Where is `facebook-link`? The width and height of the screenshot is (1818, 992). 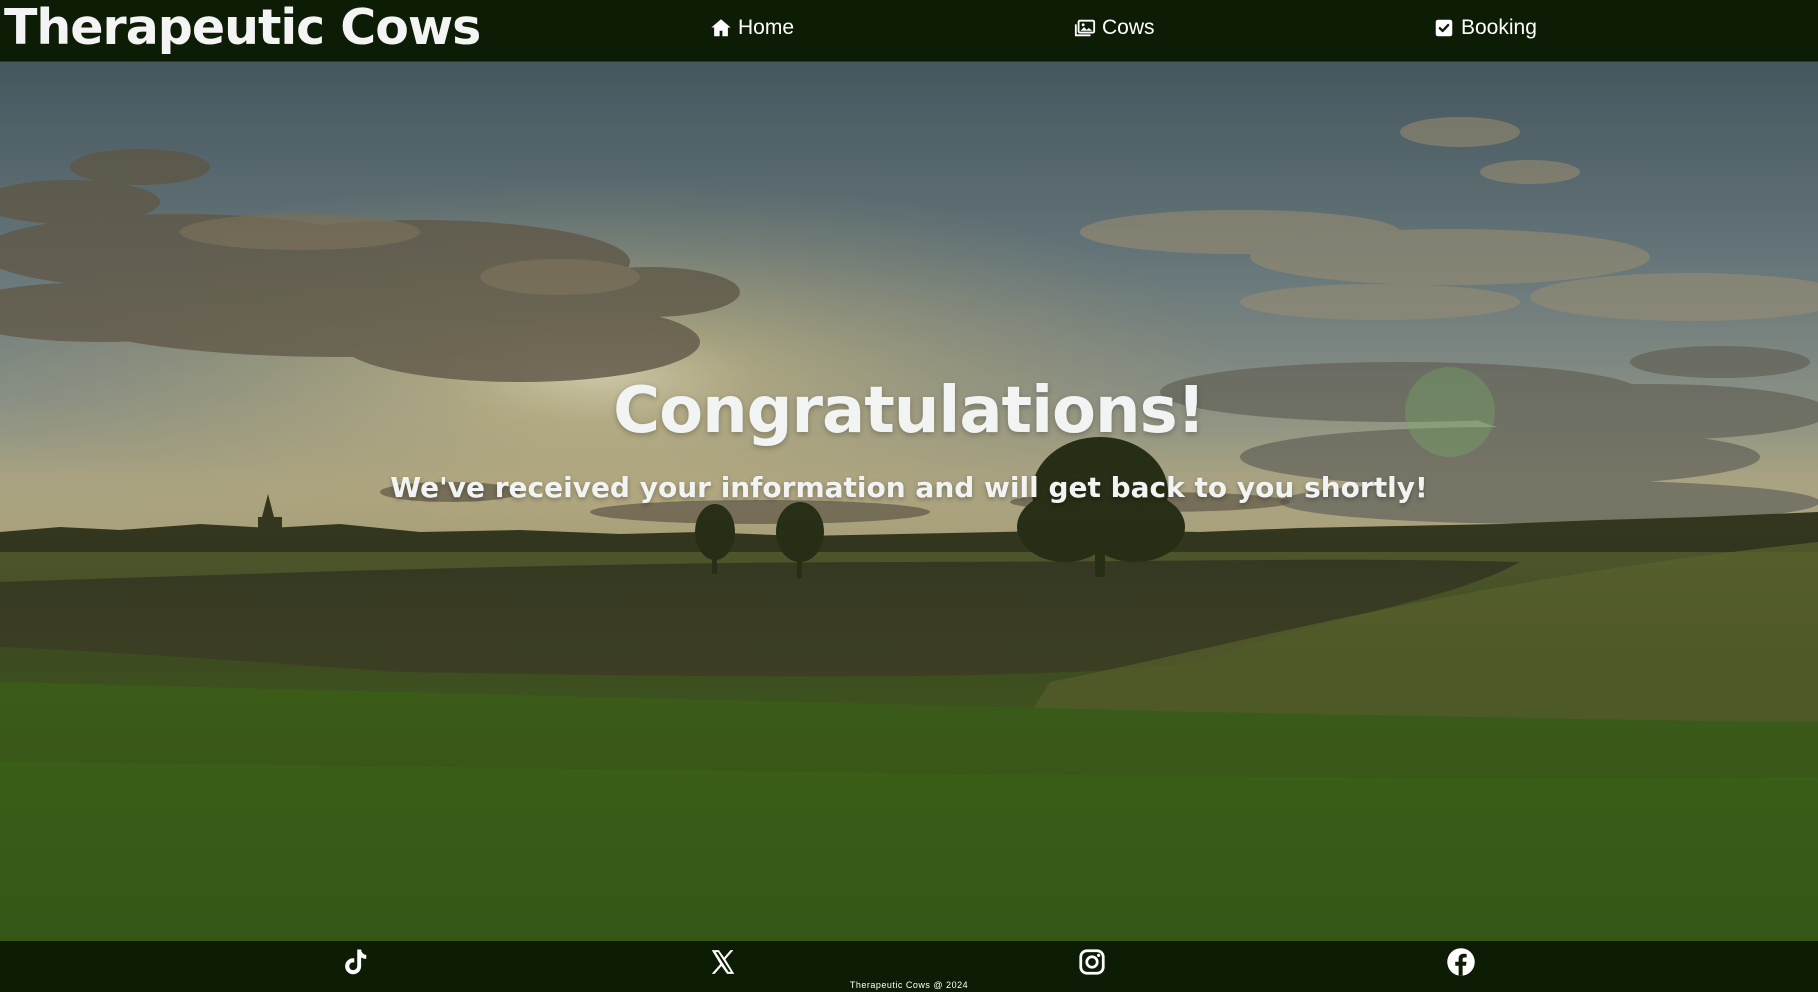 facebook-link is located at coordinates (1461, 962).